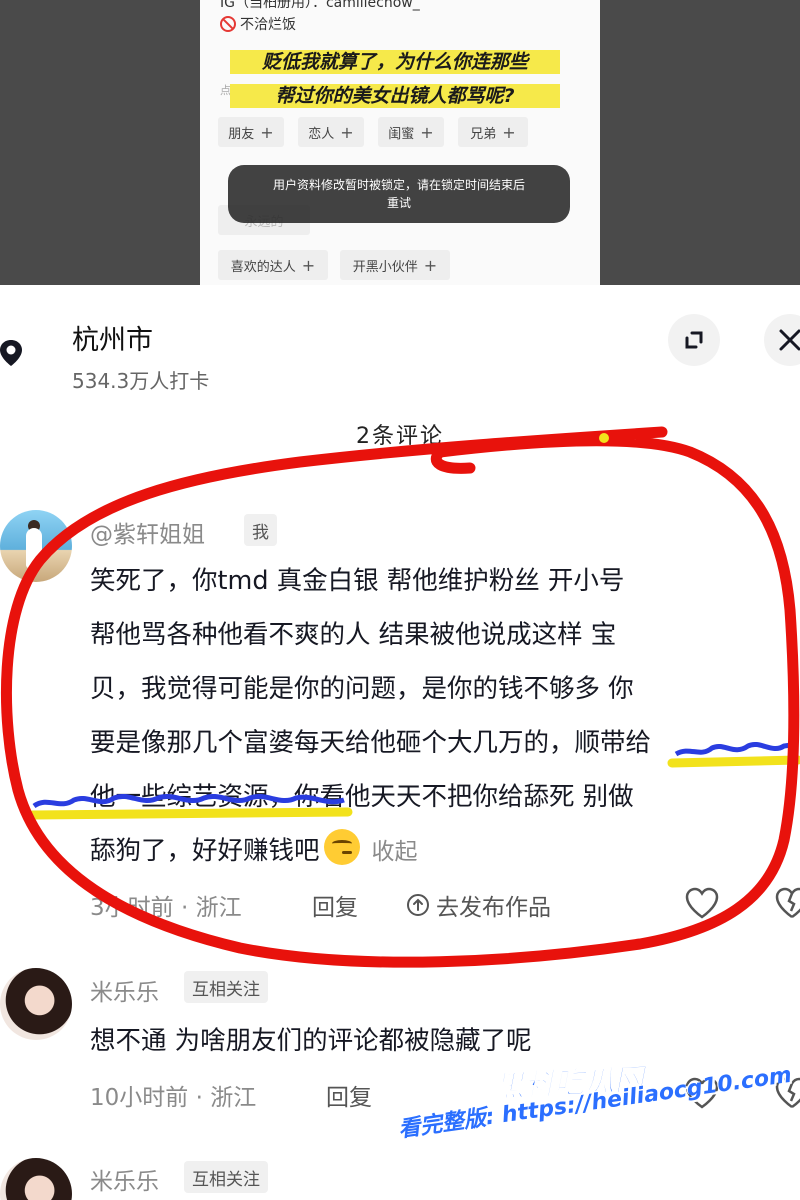 Image resolution: width=800 pixels, height=1200 pixels. What do you see at coordinates (418, 905) in the screenshot?
I see `upload-circle-icon` at bounding box center [418, 905].